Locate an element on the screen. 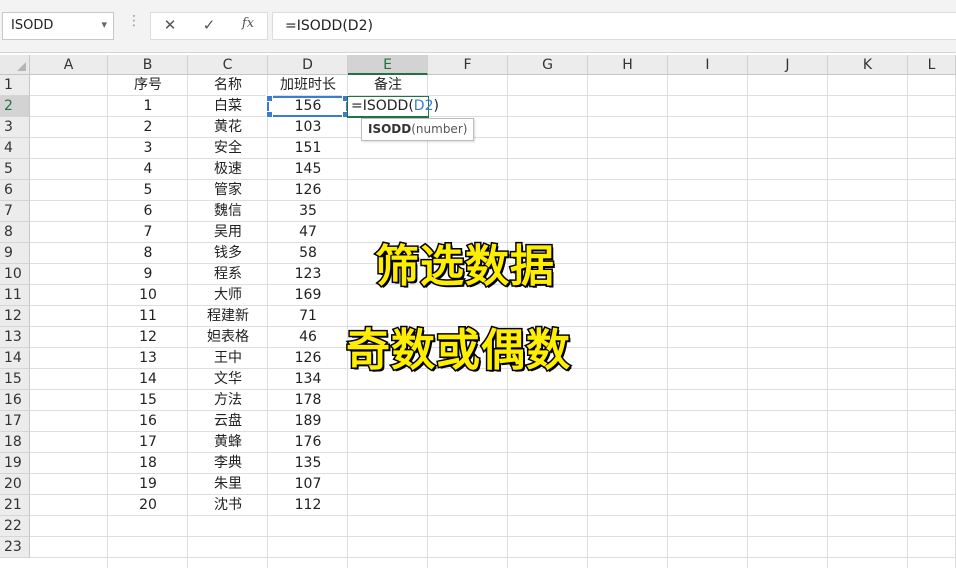 The image size is (956, 568). cancel-icon: ✕ is located at coordinates (170, 26).